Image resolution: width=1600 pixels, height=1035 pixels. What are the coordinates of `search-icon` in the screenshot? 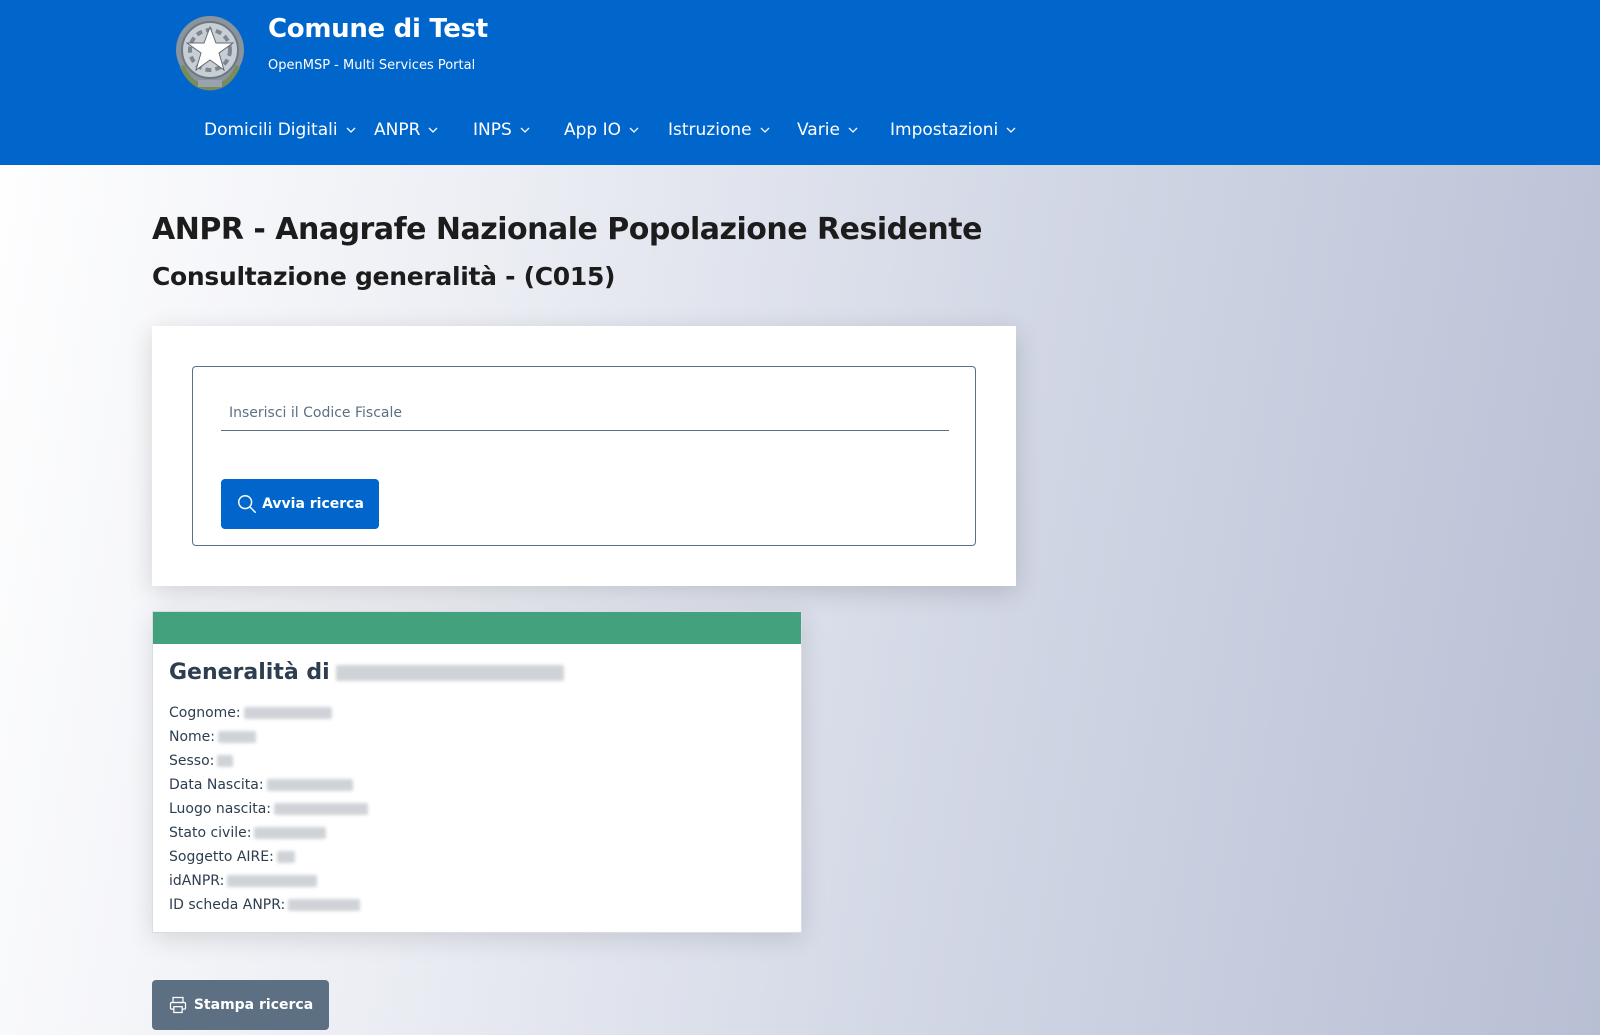 It's located at (247, 504).